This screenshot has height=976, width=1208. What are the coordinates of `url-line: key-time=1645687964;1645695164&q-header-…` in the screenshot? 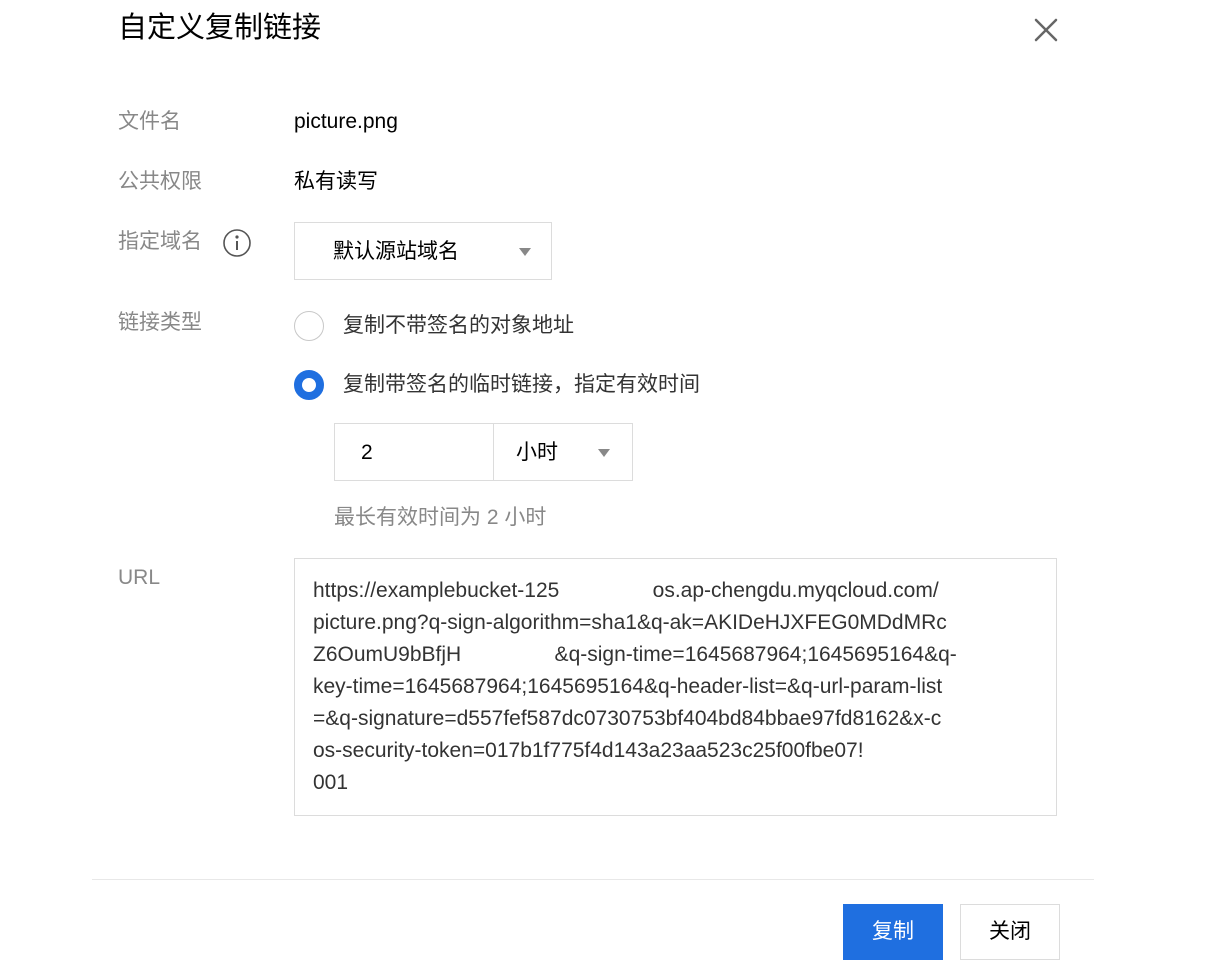 It's located at (628, 686).